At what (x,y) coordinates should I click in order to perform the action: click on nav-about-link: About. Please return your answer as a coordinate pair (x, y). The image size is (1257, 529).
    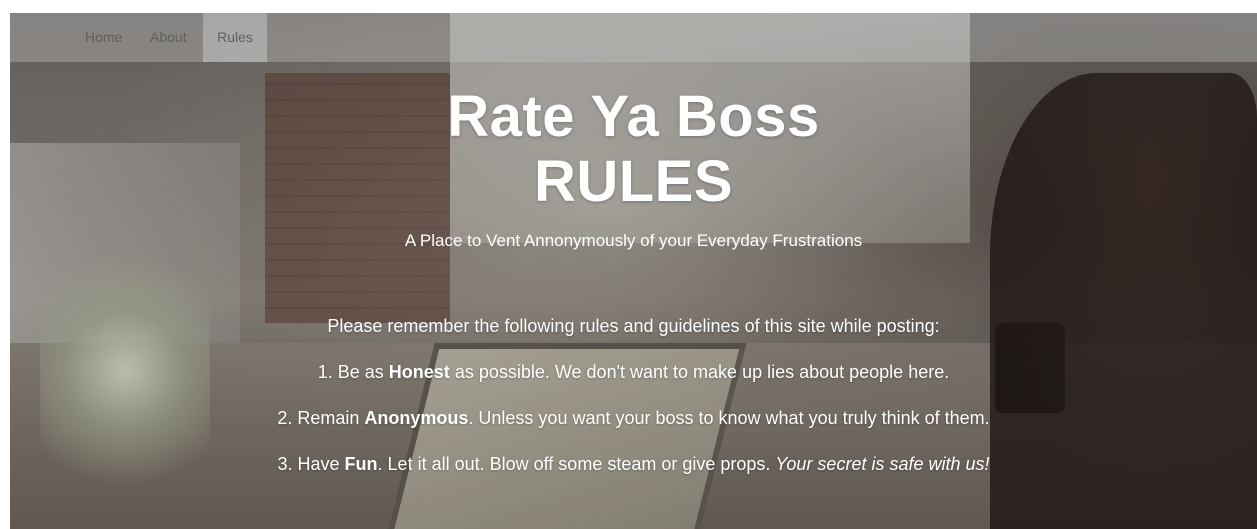
    Looking at the image, I should click on (168, 37).